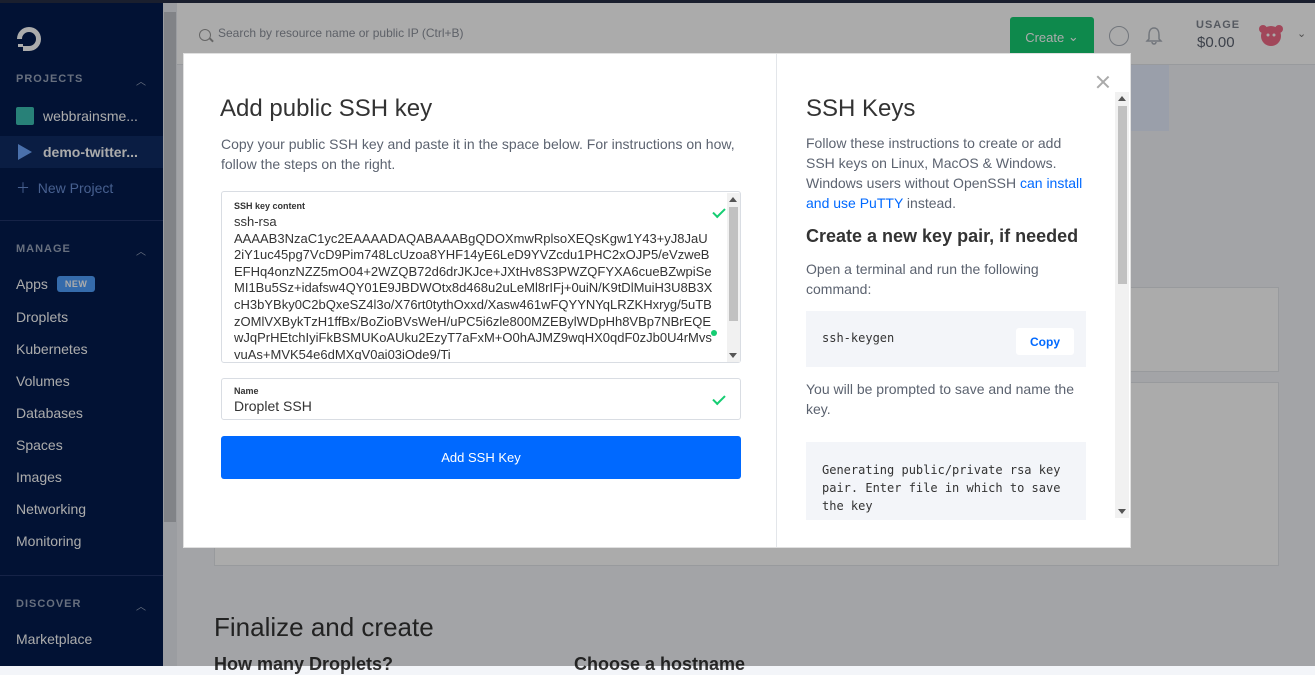 The image size is (1315, 675). I want to click on code-block: ssh-keygen Copy, so click(946, 339).